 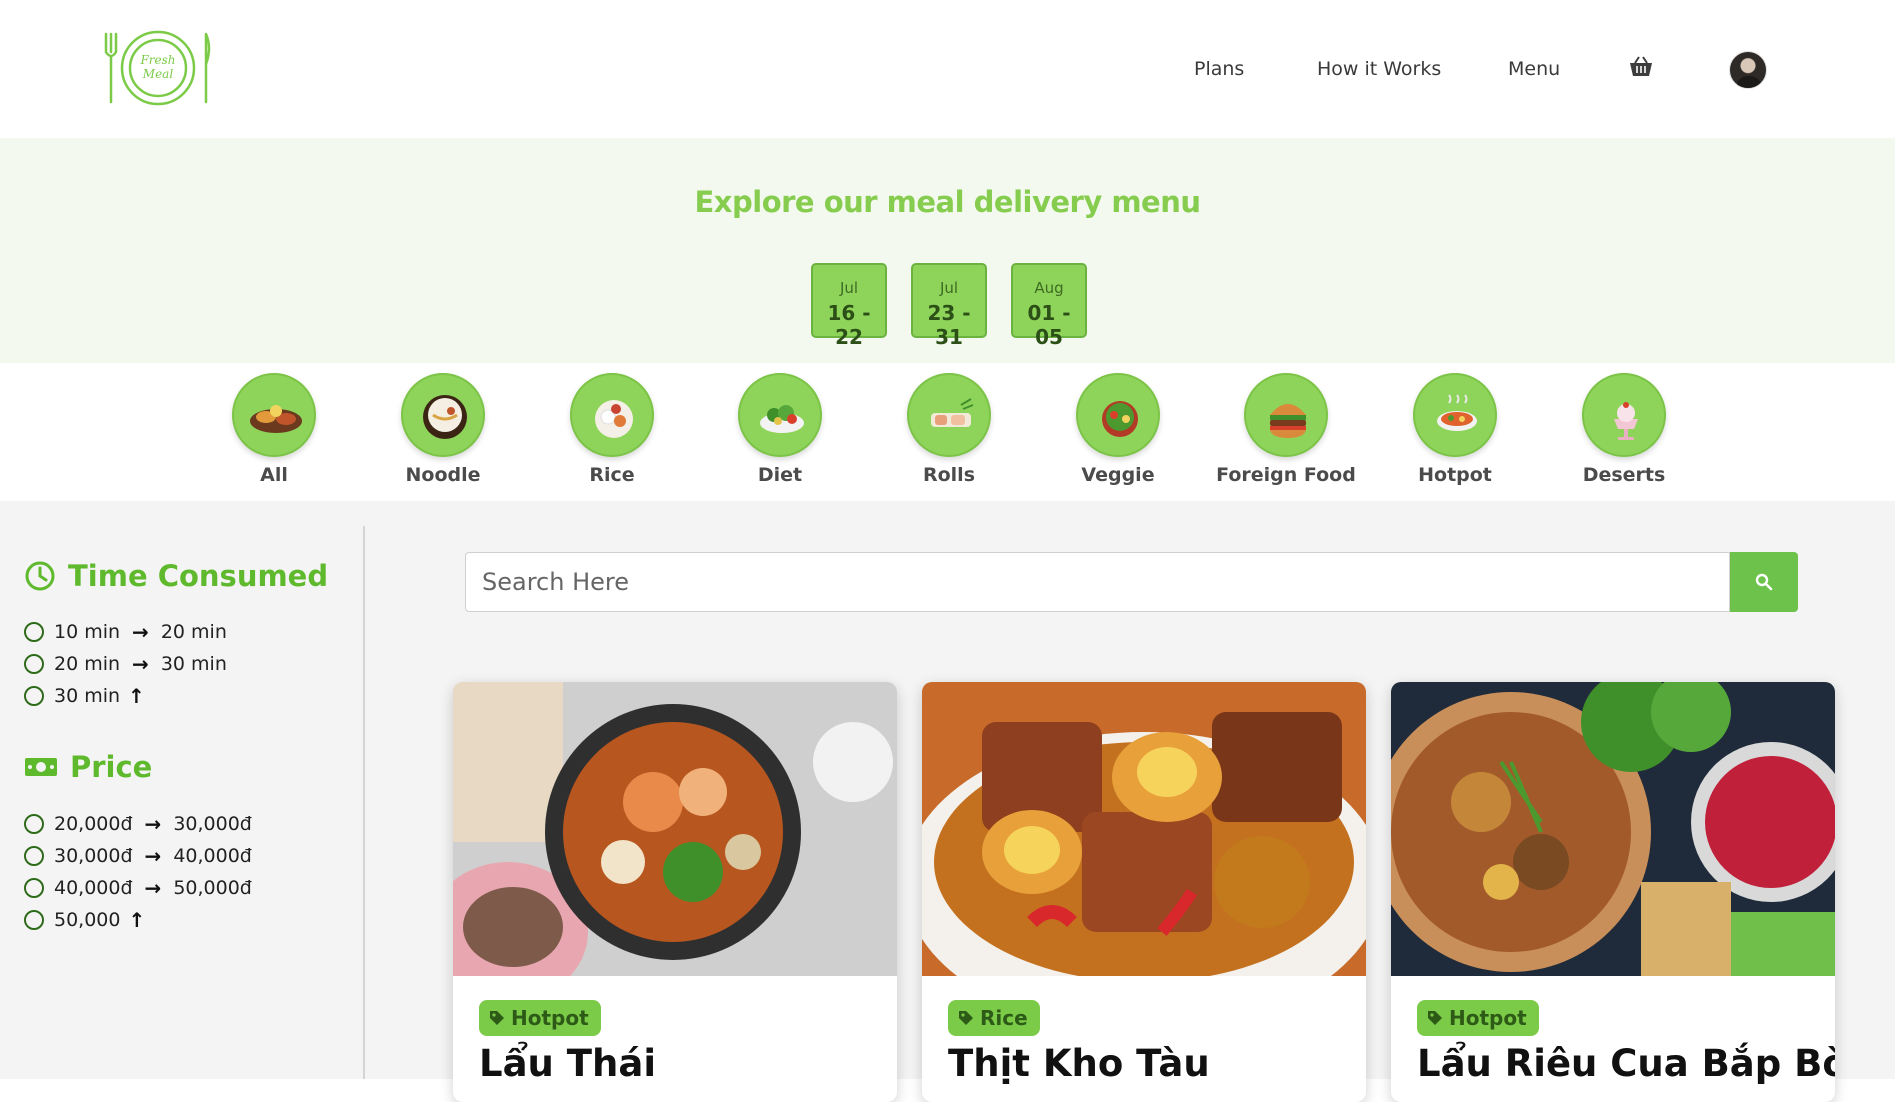 I want to click on category-label: Rice, so click(x=612, y=475).